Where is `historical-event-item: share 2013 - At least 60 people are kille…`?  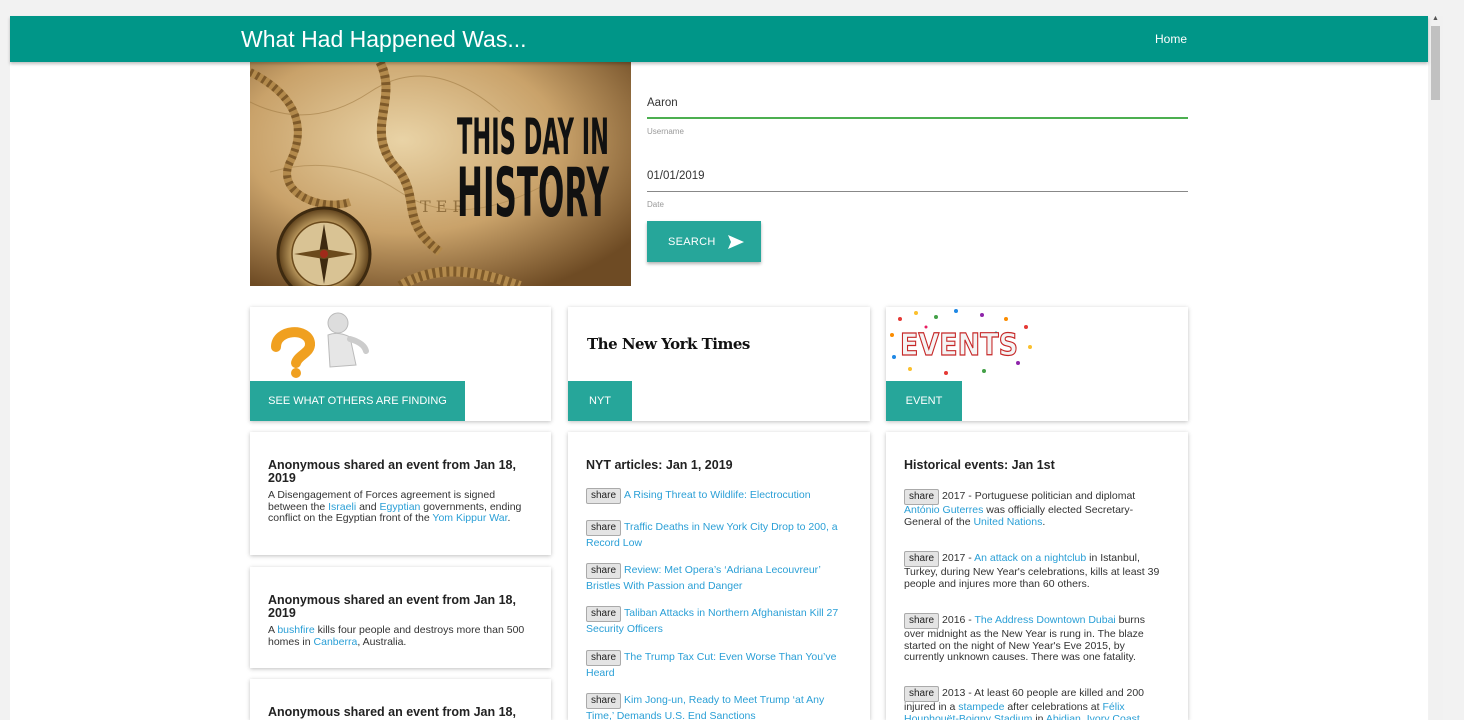
historical-event-item: share 2013 - At least 60 people are kille… is located at coordinates (1035, 703).